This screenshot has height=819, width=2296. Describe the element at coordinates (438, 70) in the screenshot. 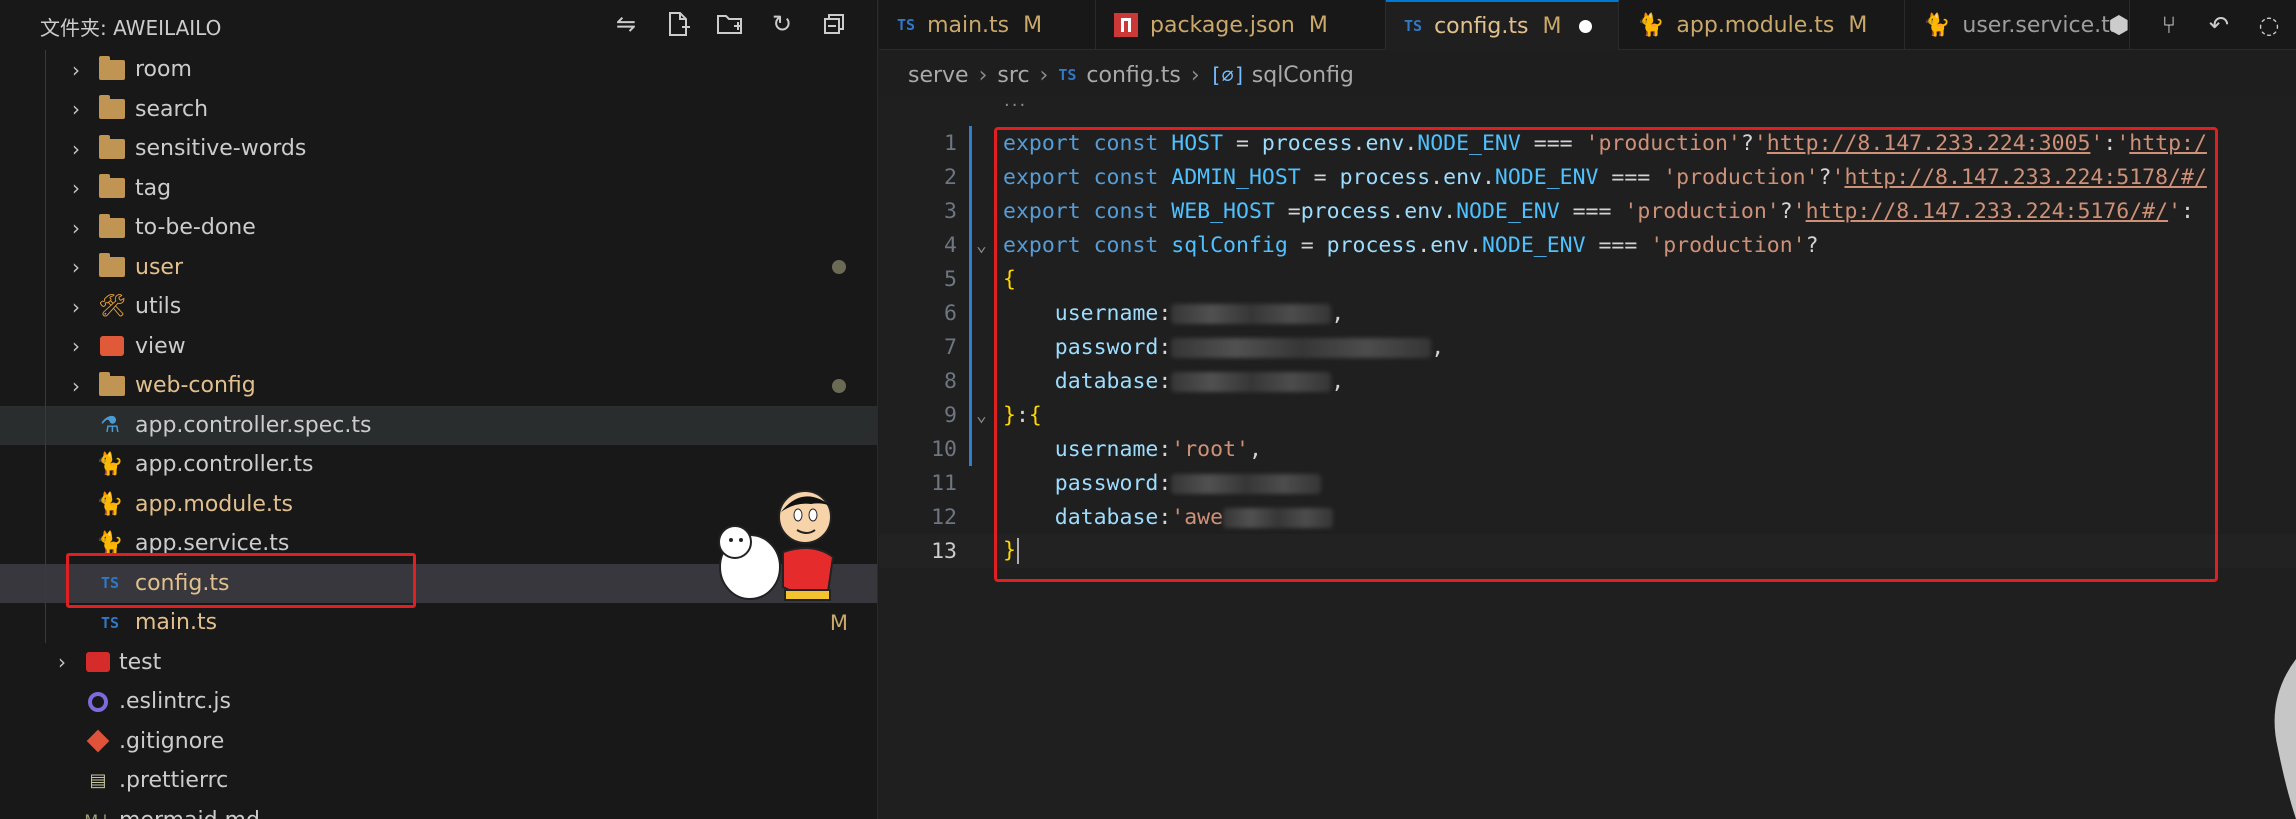

I see `tree-folder-room: › room` at that location.